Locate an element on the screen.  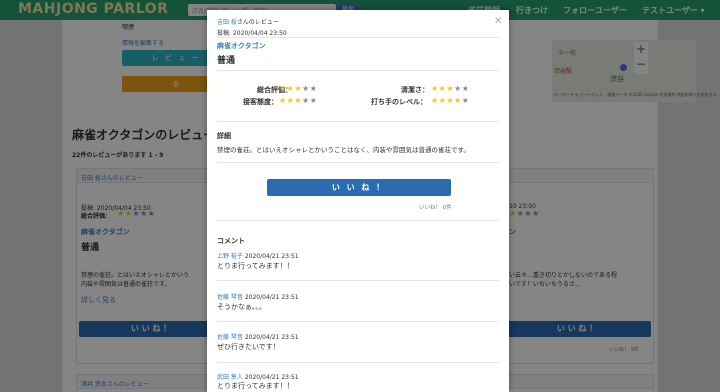
comment-user-link: 武田 隼人 is located at coordinates (230, 377).